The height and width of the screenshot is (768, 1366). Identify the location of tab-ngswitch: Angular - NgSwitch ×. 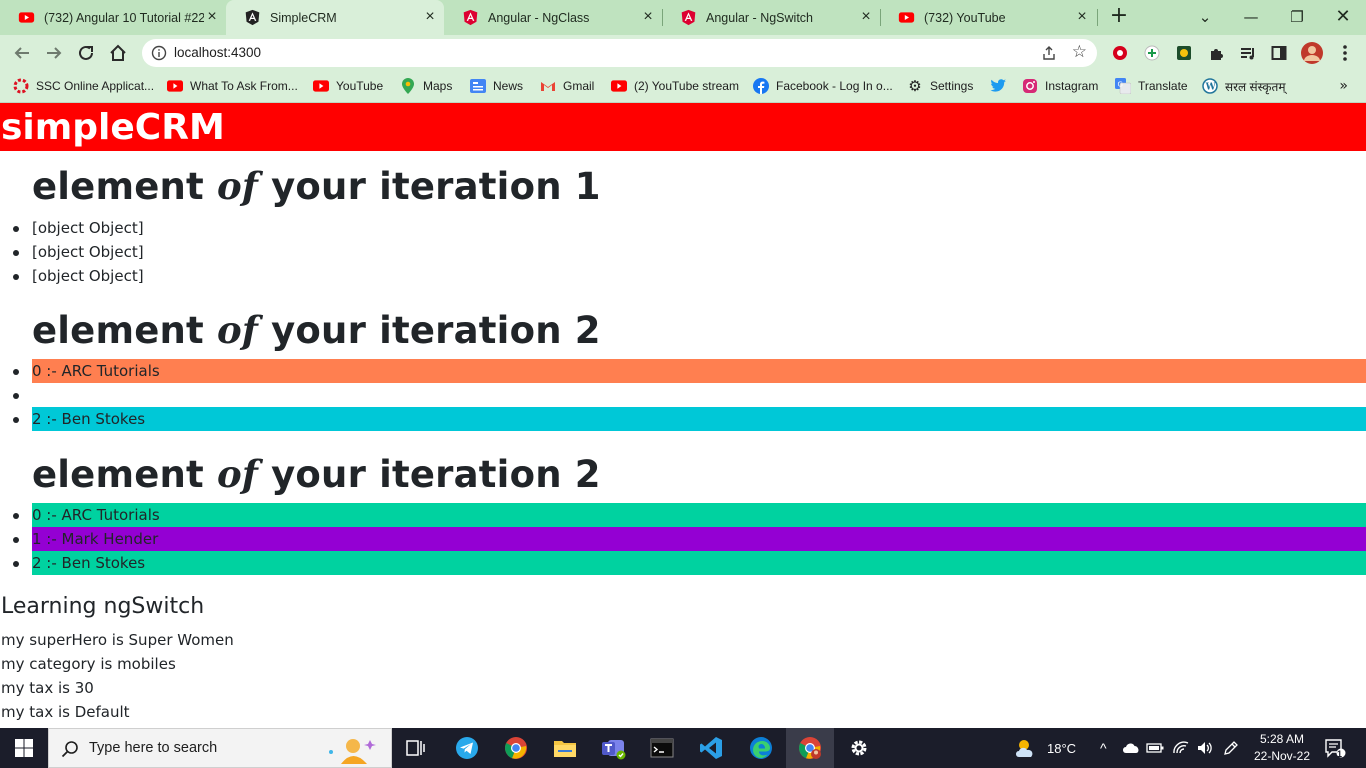
(771, 17).